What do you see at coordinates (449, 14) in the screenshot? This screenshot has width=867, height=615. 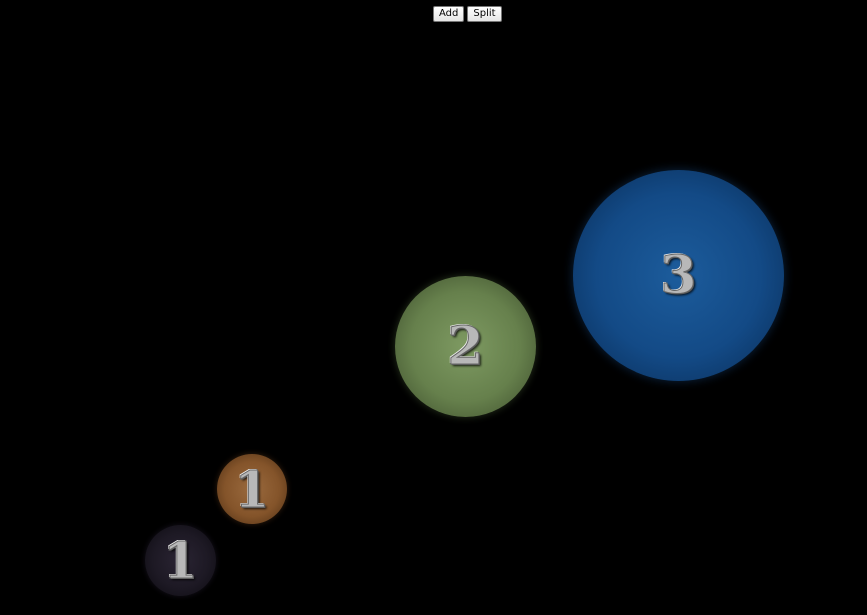 I see `add-button: Add` at bounding box center [449, 14].